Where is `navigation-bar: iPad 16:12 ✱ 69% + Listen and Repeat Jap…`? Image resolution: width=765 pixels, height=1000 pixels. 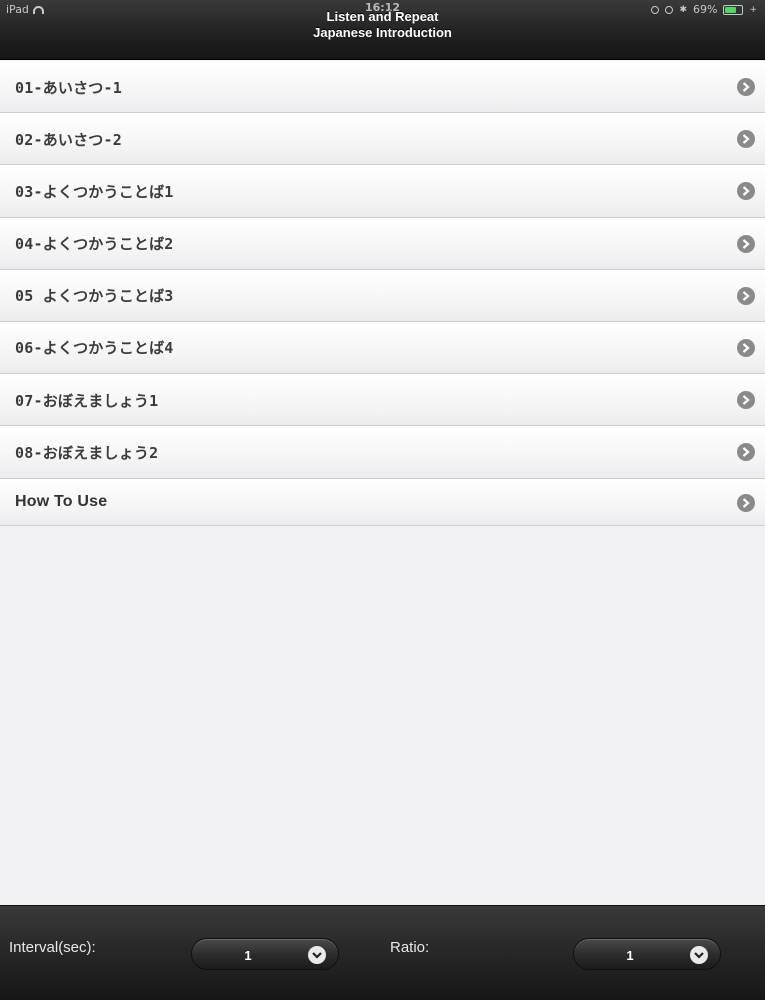 navigation-bar: iPad 16:12 ✱ 69% + Listen and Repeat Jap… is located at coordinates (382, 30).